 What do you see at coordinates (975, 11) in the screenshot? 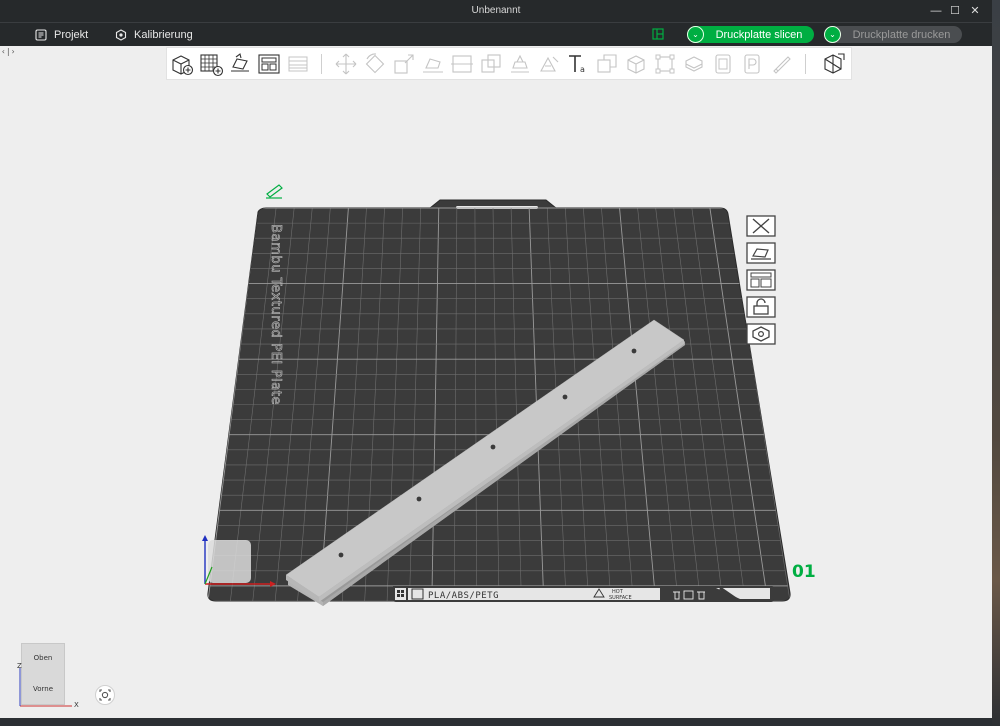
I see `close-button: ✕` at bounding box center [975, 11].